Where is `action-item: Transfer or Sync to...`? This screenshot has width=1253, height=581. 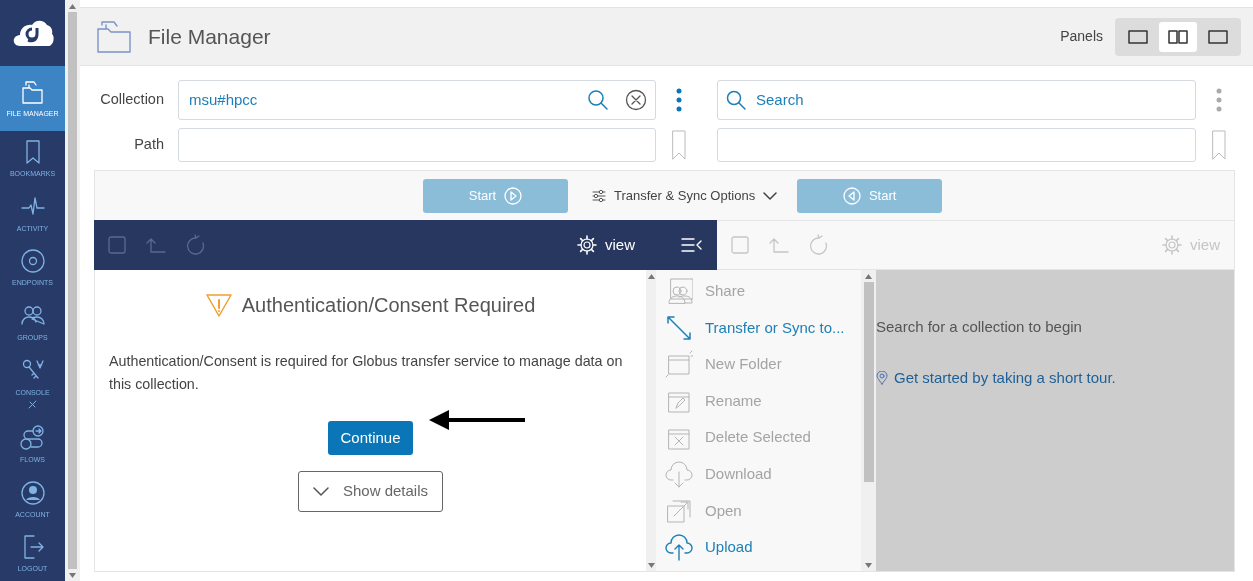 action-item: Transfer or Sync to... is located at coordinates (758, 328).